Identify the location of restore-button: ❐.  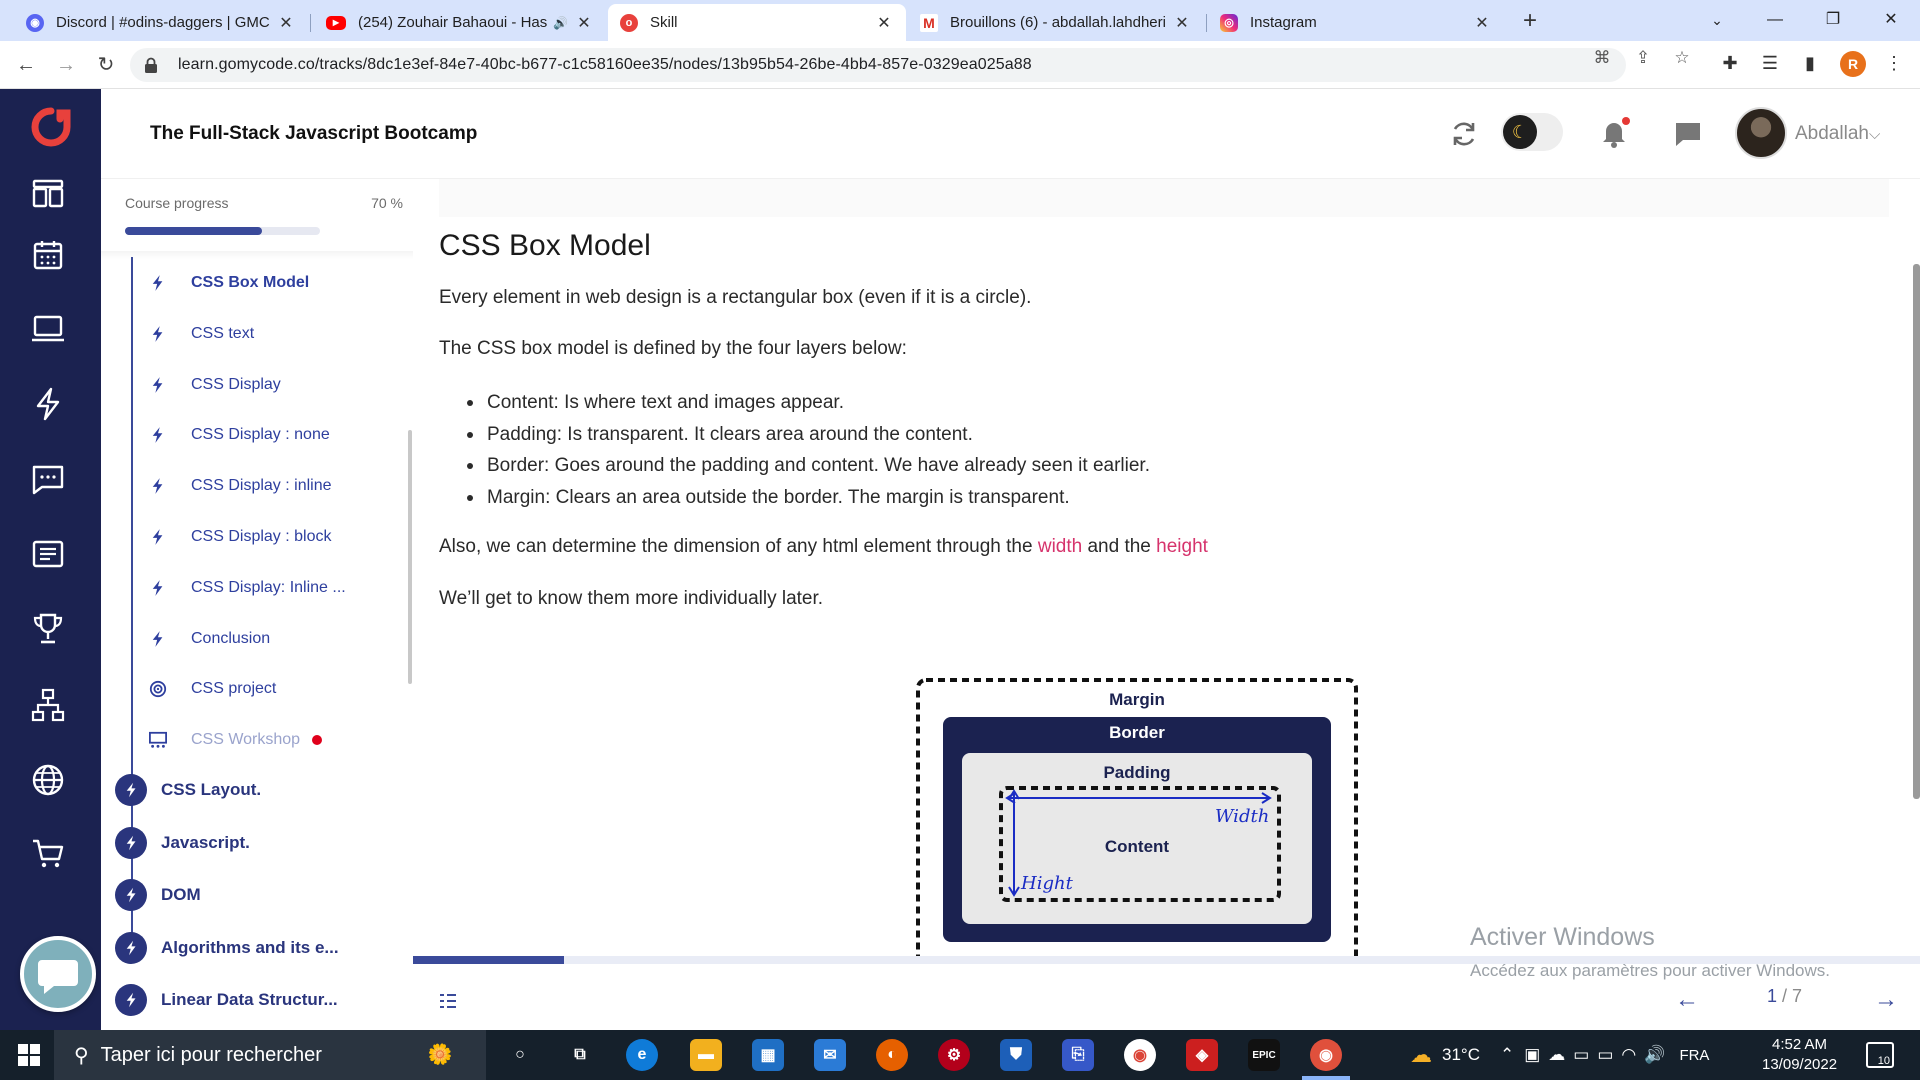
(1833, 20).